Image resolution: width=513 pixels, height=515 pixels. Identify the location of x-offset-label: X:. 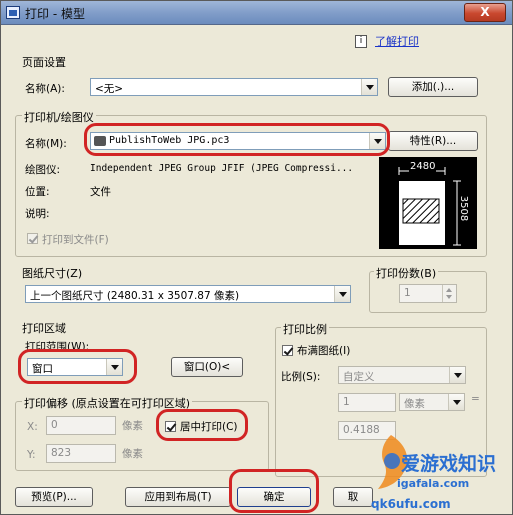
(32, 427).